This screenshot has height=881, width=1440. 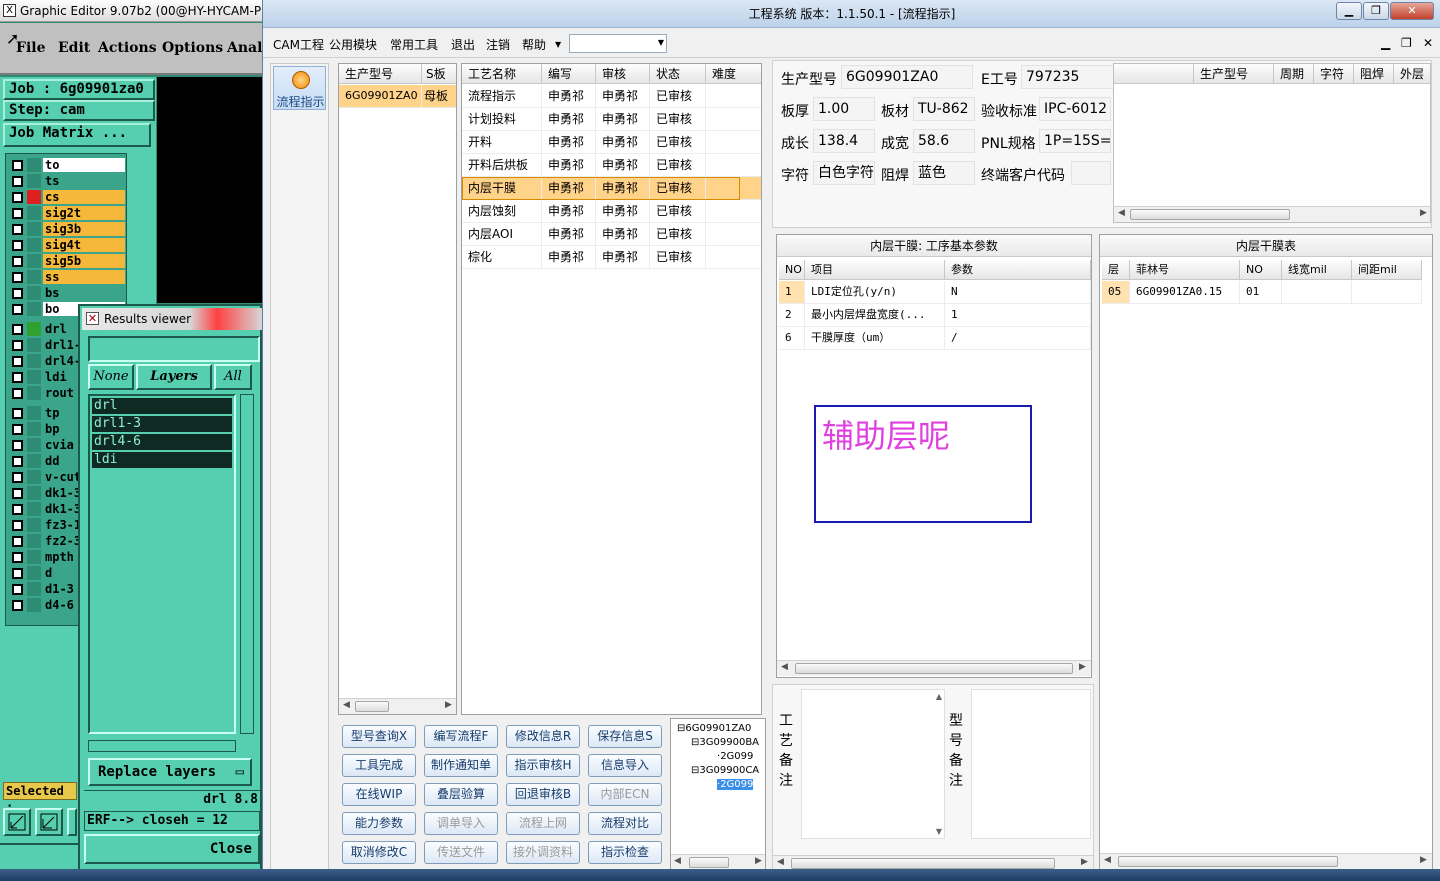 I want to click on none-button: None, so click(x=111, y=377).